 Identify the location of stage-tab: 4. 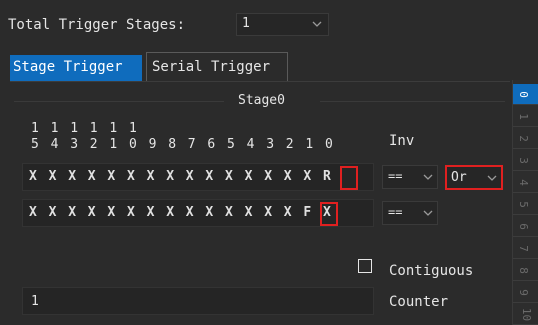
(525, 182).